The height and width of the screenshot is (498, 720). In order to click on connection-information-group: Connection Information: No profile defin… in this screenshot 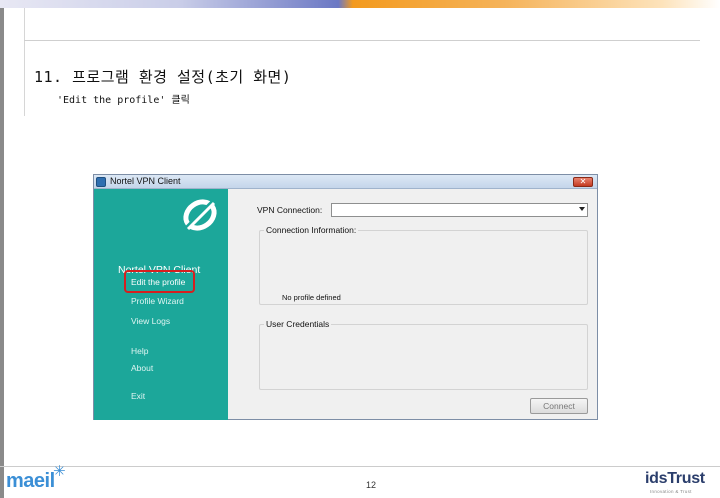, I will do `click(423, 265)`.